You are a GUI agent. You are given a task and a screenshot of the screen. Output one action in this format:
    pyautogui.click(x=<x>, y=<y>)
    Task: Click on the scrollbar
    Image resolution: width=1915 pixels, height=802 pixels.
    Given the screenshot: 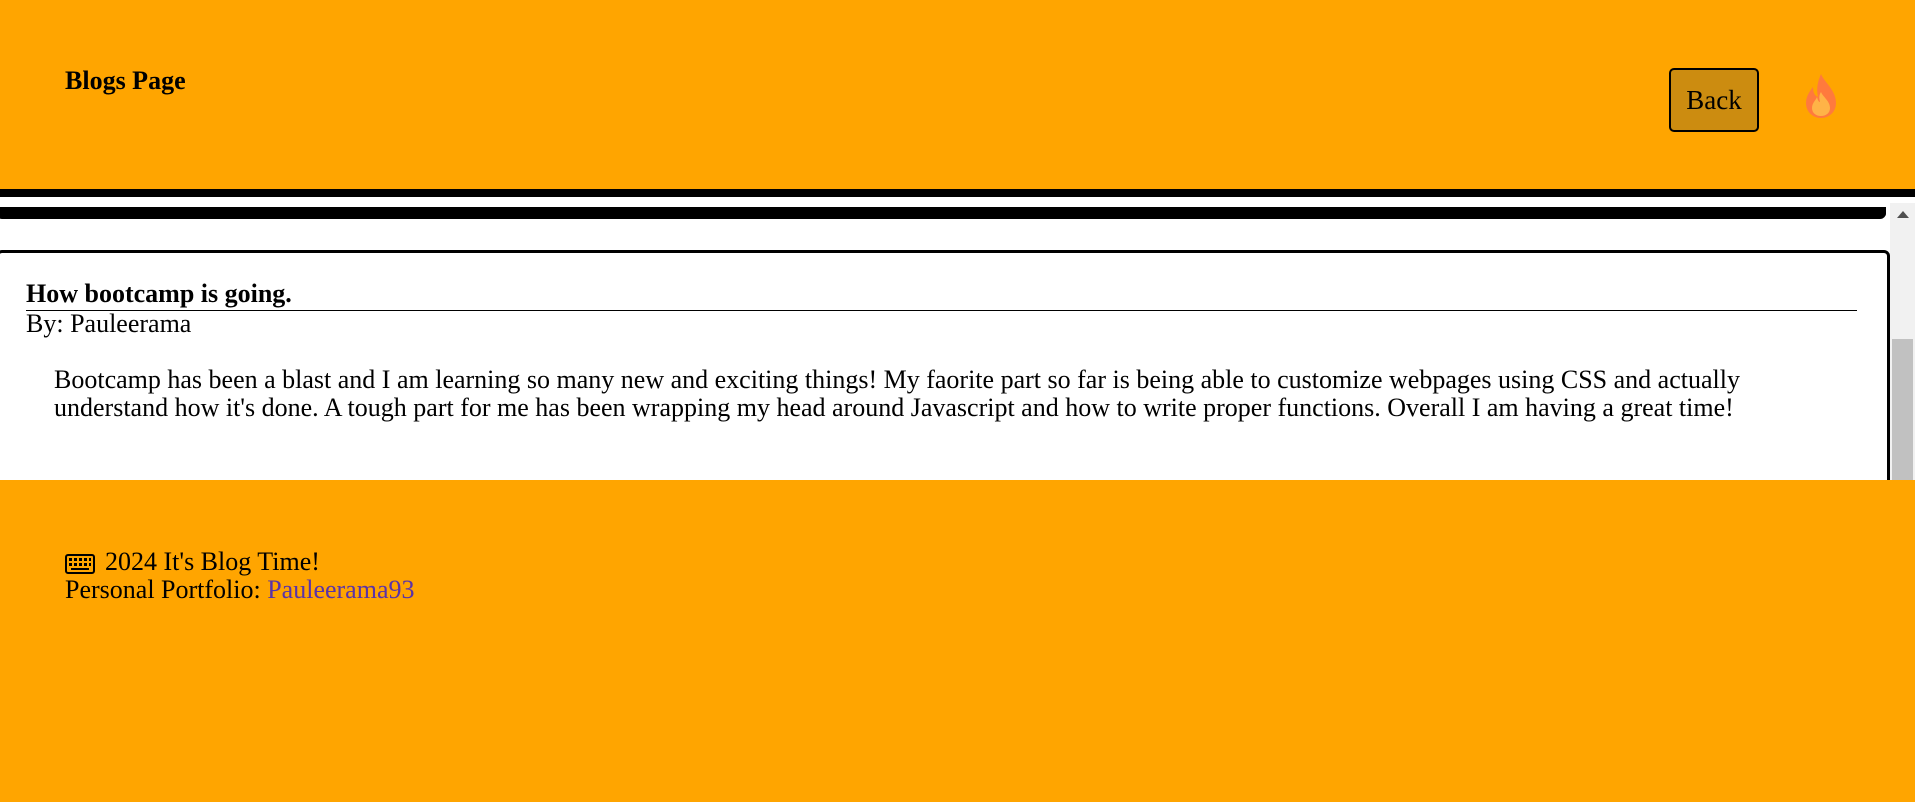 What is the action you would take?
    pyautogui.click(x=1902, y=341)
    